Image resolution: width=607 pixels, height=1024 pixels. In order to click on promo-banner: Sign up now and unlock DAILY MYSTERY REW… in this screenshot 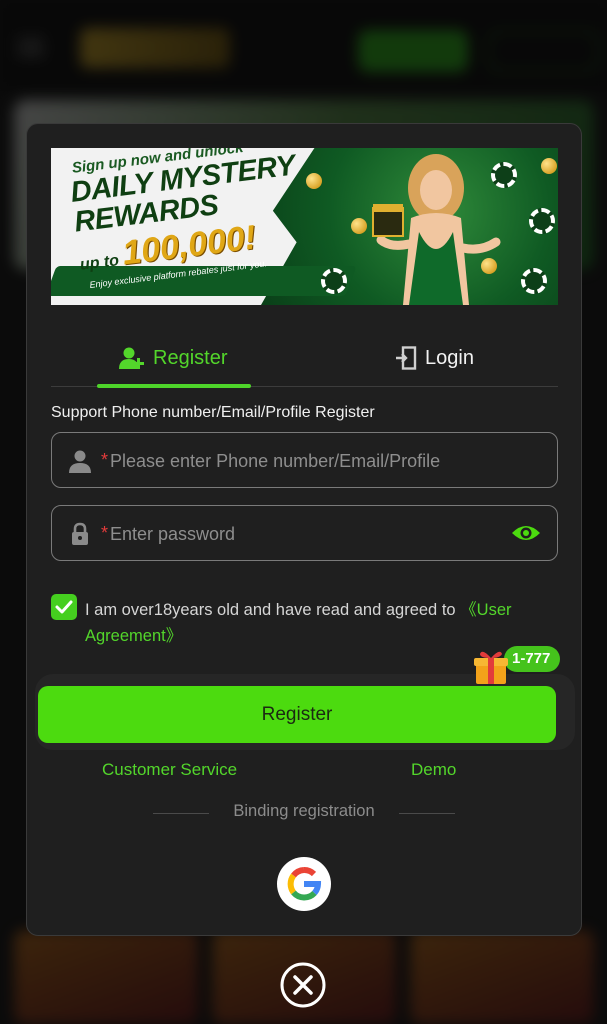, I will do `click(304, 226)`.